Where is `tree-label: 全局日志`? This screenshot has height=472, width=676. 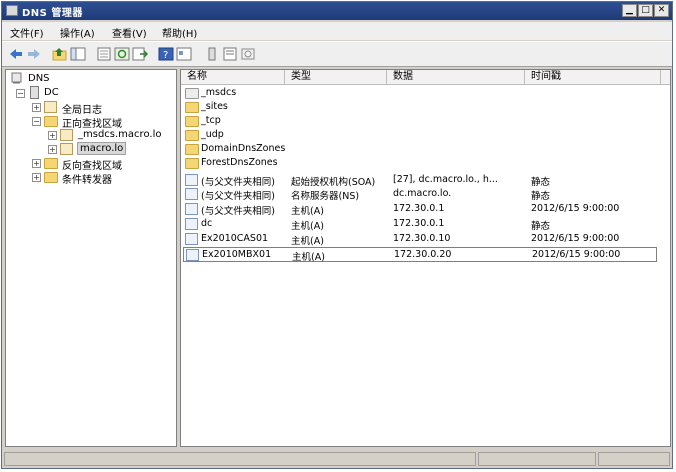
tree-label: 全局日志 is located at coordinates (82, 110).